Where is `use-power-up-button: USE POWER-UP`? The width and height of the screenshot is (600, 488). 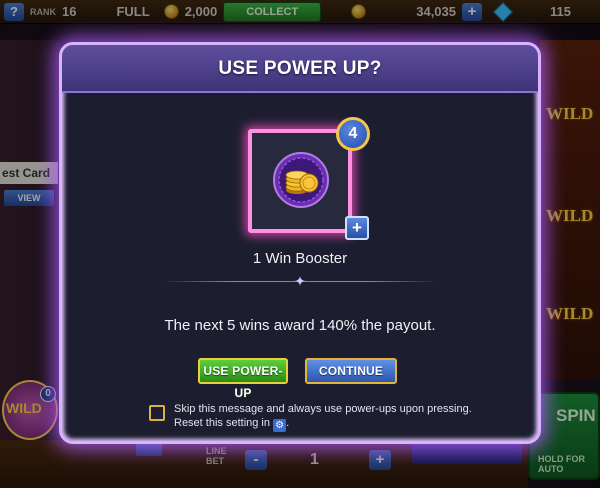
use-power-up-button: USE POWER-UP is located at coordinates (243, 379).